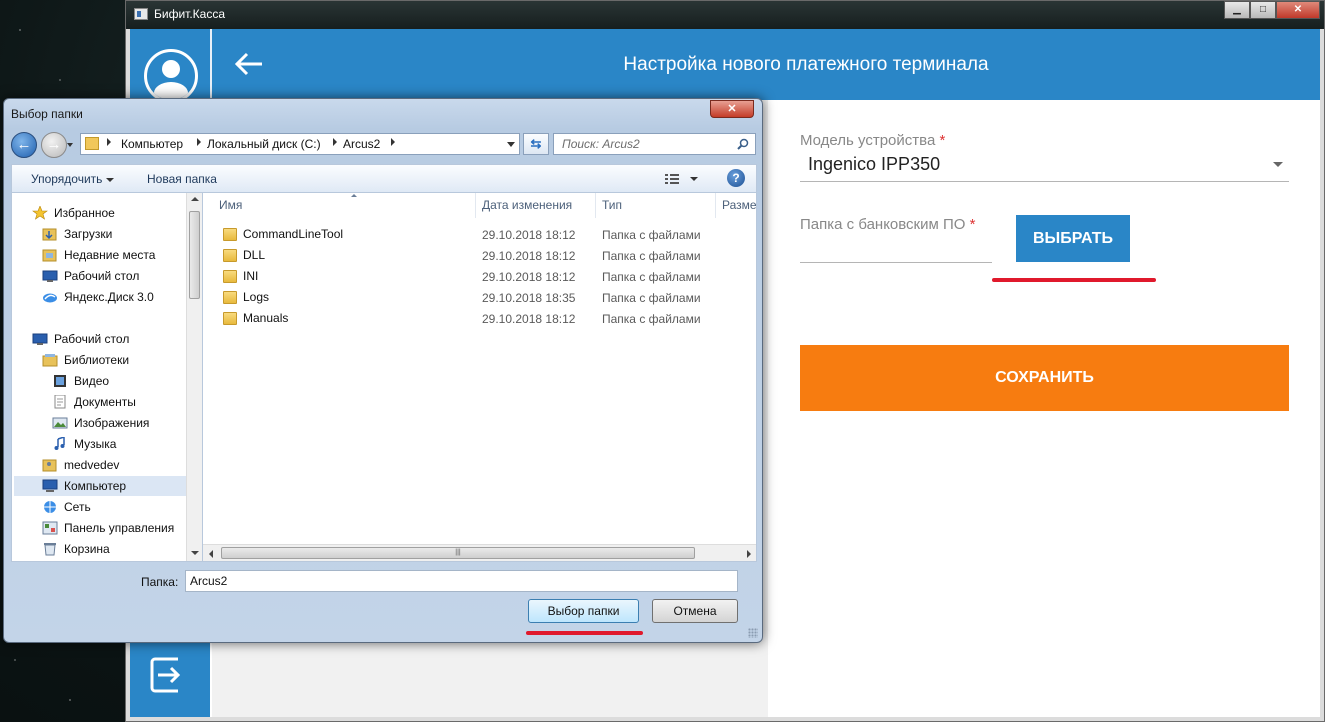  I want to click on page-title: Настройка нового платежного терминала, so click(806, 64).